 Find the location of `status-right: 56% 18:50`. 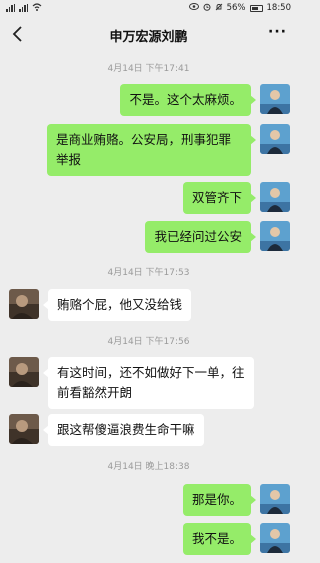

status-right: 56% 18:50 is located at coordinates (240, 8).